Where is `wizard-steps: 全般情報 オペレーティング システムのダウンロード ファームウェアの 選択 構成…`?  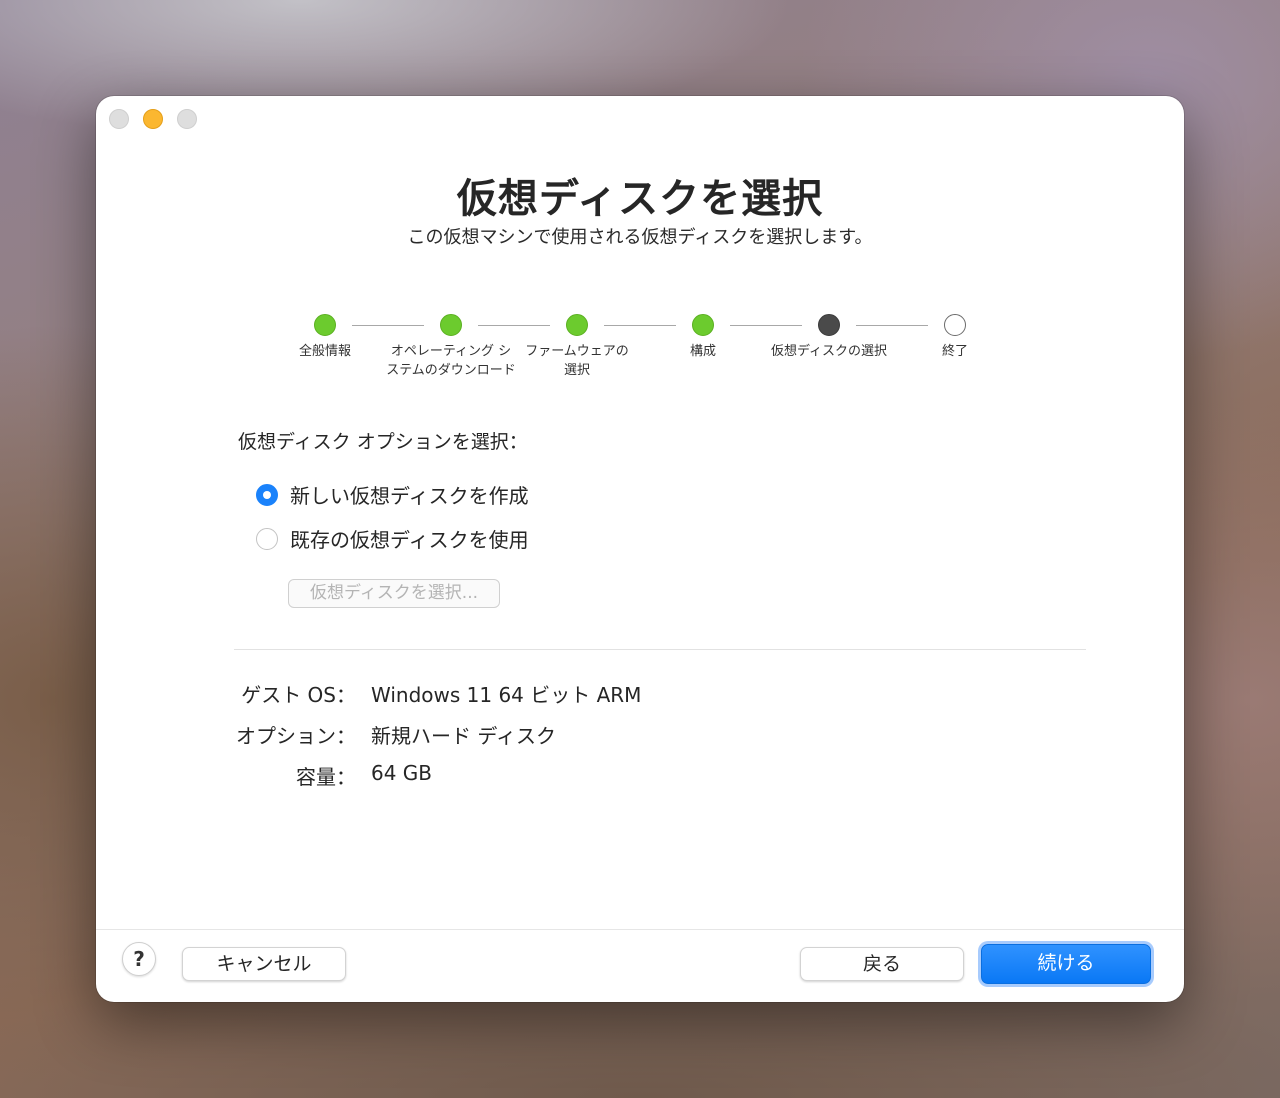
wizard-steps: 全般情報 オペレーティング システムのダウンロード ファームウェアの 選択 構成… is located at coordinates (640, 359).